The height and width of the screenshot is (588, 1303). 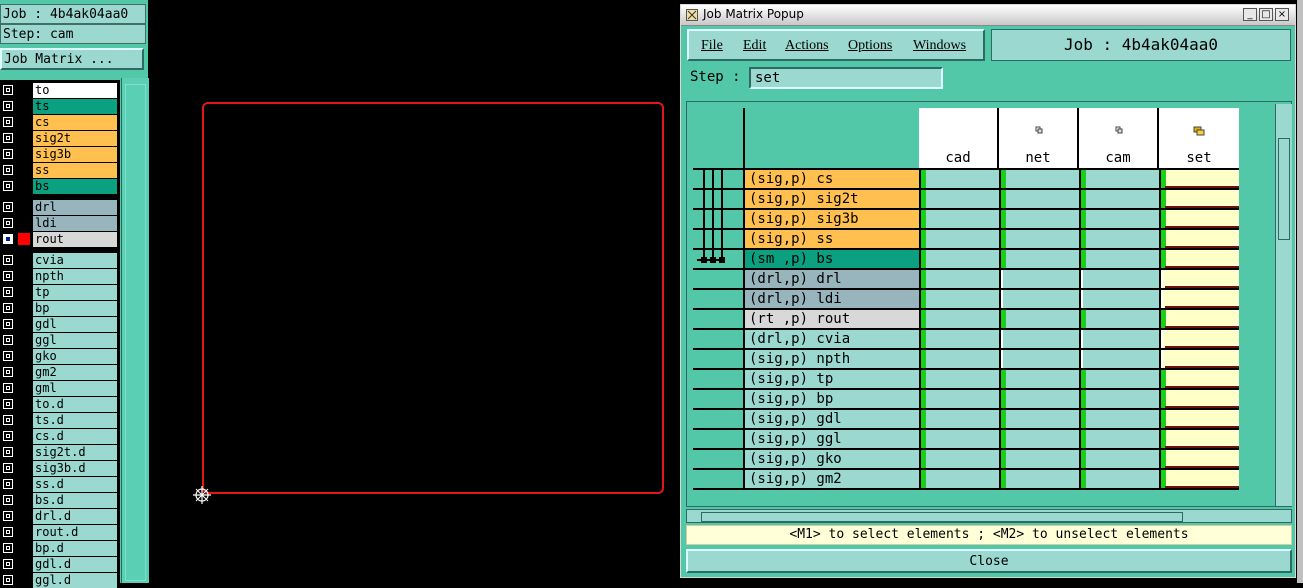 What do you see at coordinates (59, 186) in the screenshot?
I see `layer-row: bs` at bounding box center [59, 186].